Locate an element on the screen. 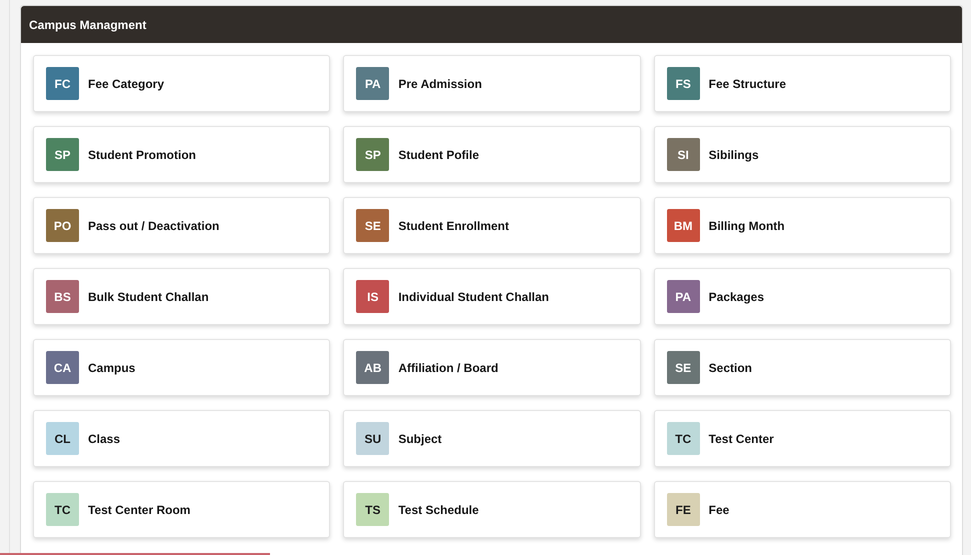  menu-tile: BS Bulk Student Challan is located at coordinates (181, 296).